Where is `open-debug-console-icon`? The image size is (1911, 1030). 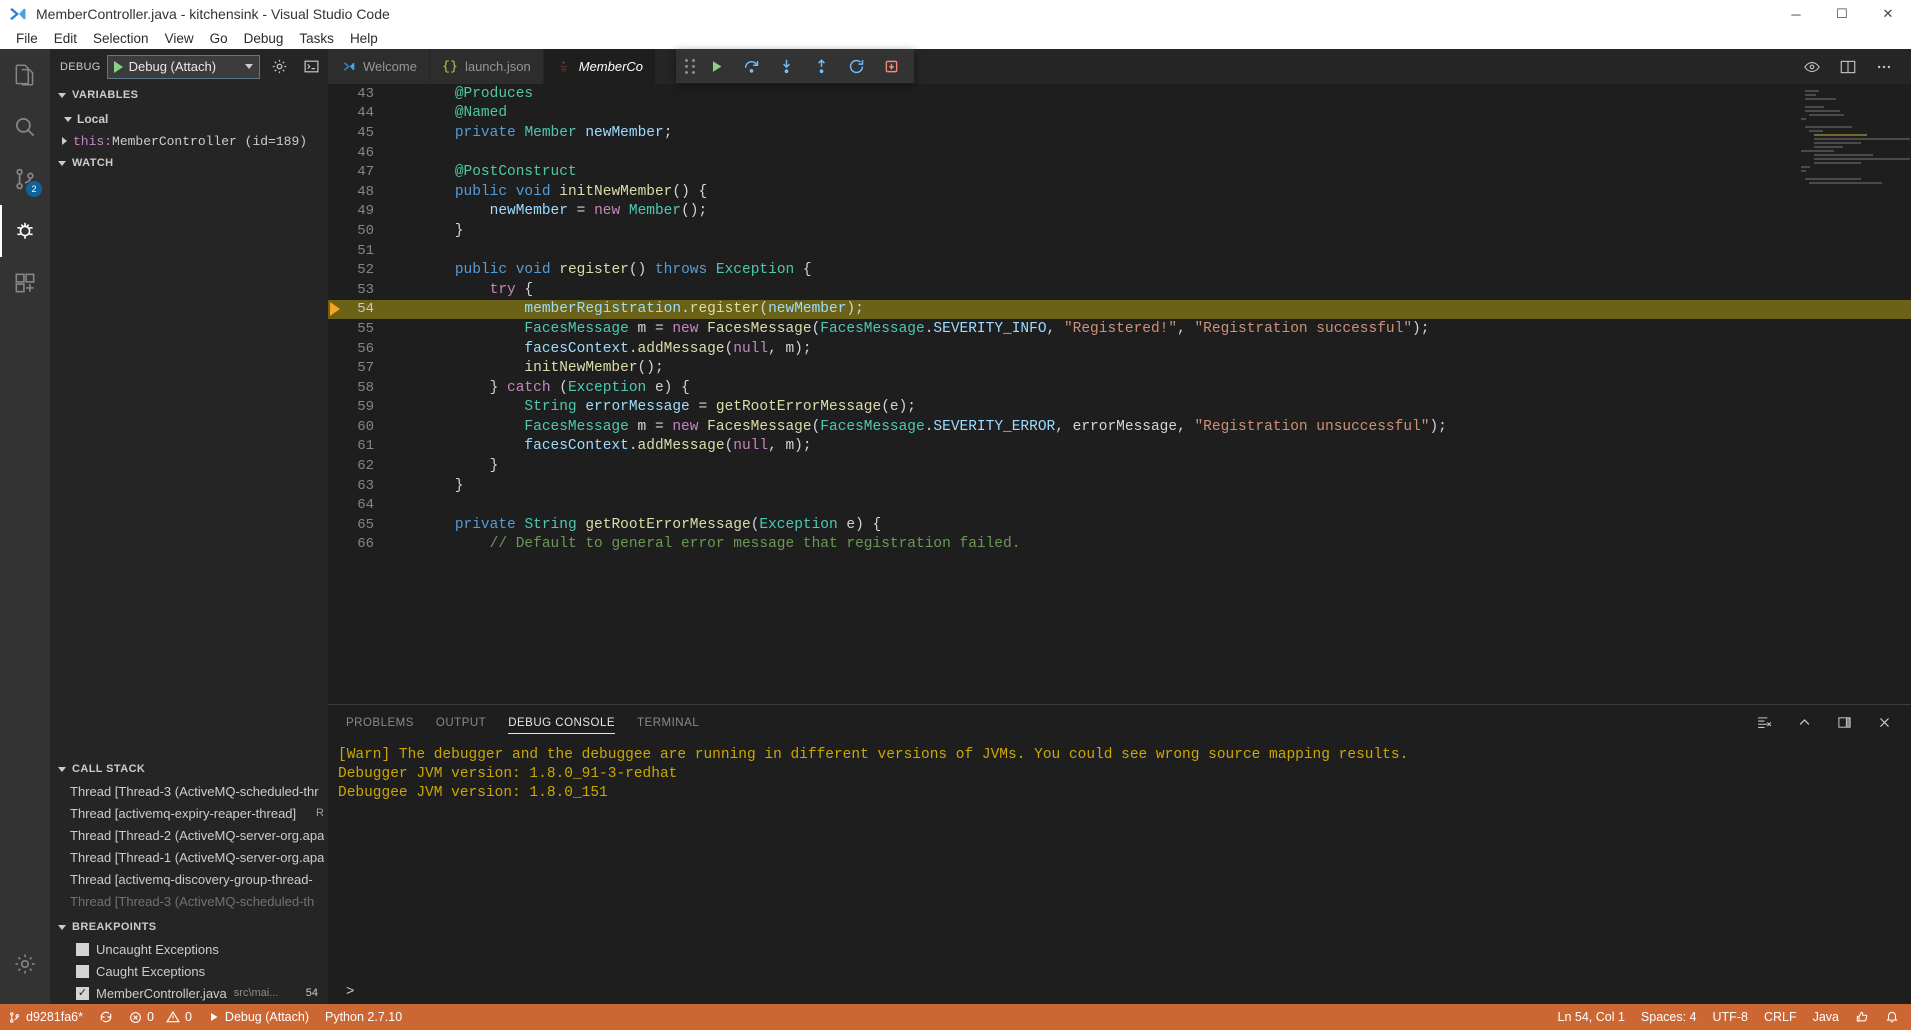 open-debug-console-icon is located at coordinates (311, 67).